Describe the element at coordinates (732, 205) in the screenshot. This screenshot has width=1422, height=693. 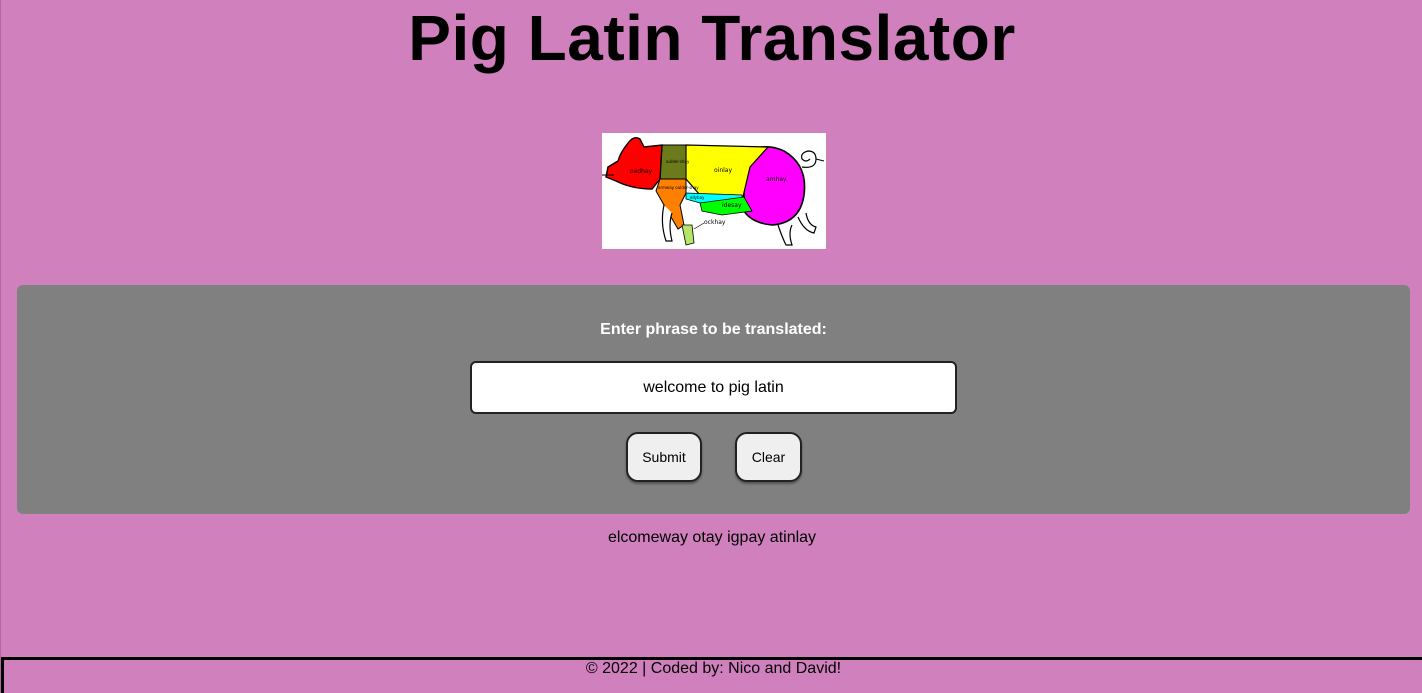
I see `label-side: idesay` at that location.